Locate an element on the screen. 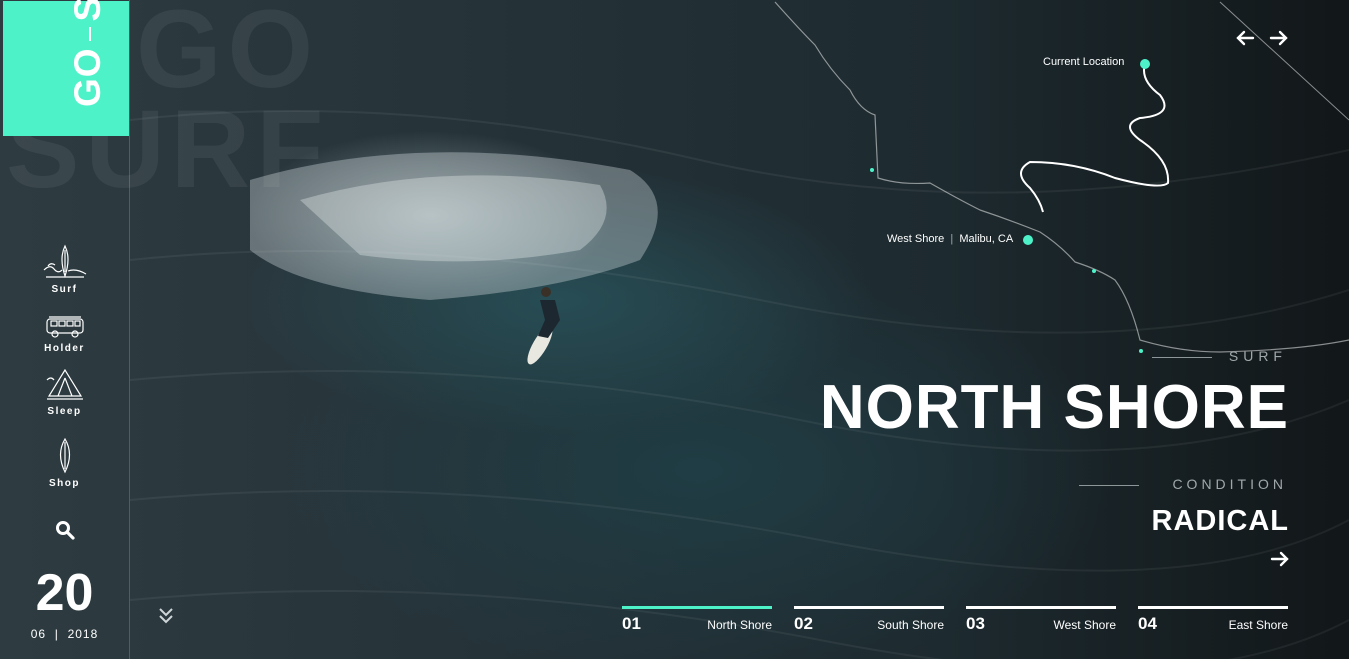 The width and height of the screenshot is (1349, 659). date-day: 20 is located at coordinates (64, 593).